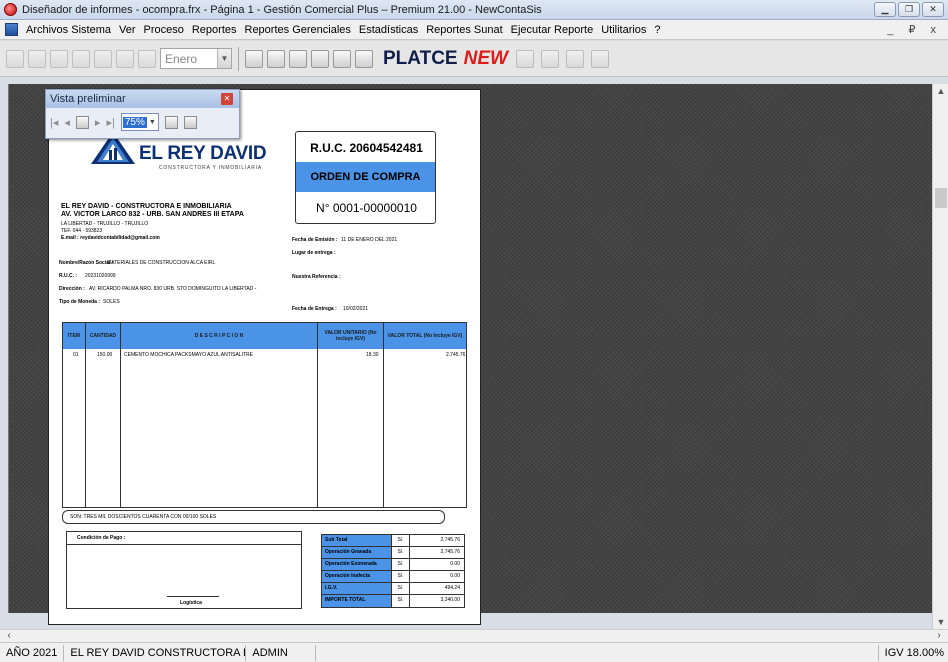 Image resolution: width=948 pixels, height=662 pixels. Describe the element at coordinates (100, 276) in the screenshot. I see `supplier-ruc-value: 20231020999` at that location.